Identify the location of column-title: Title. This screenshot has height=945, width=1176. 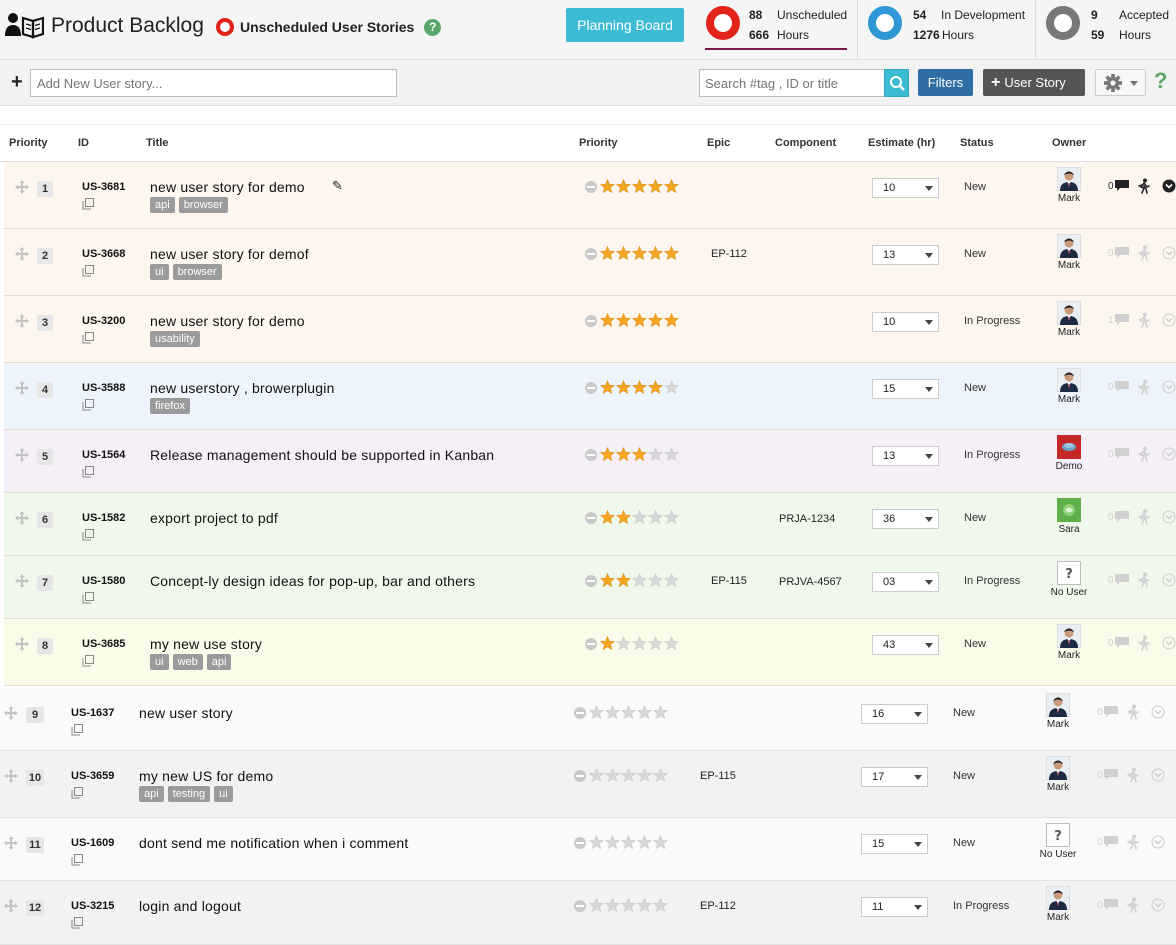
(157, 143).